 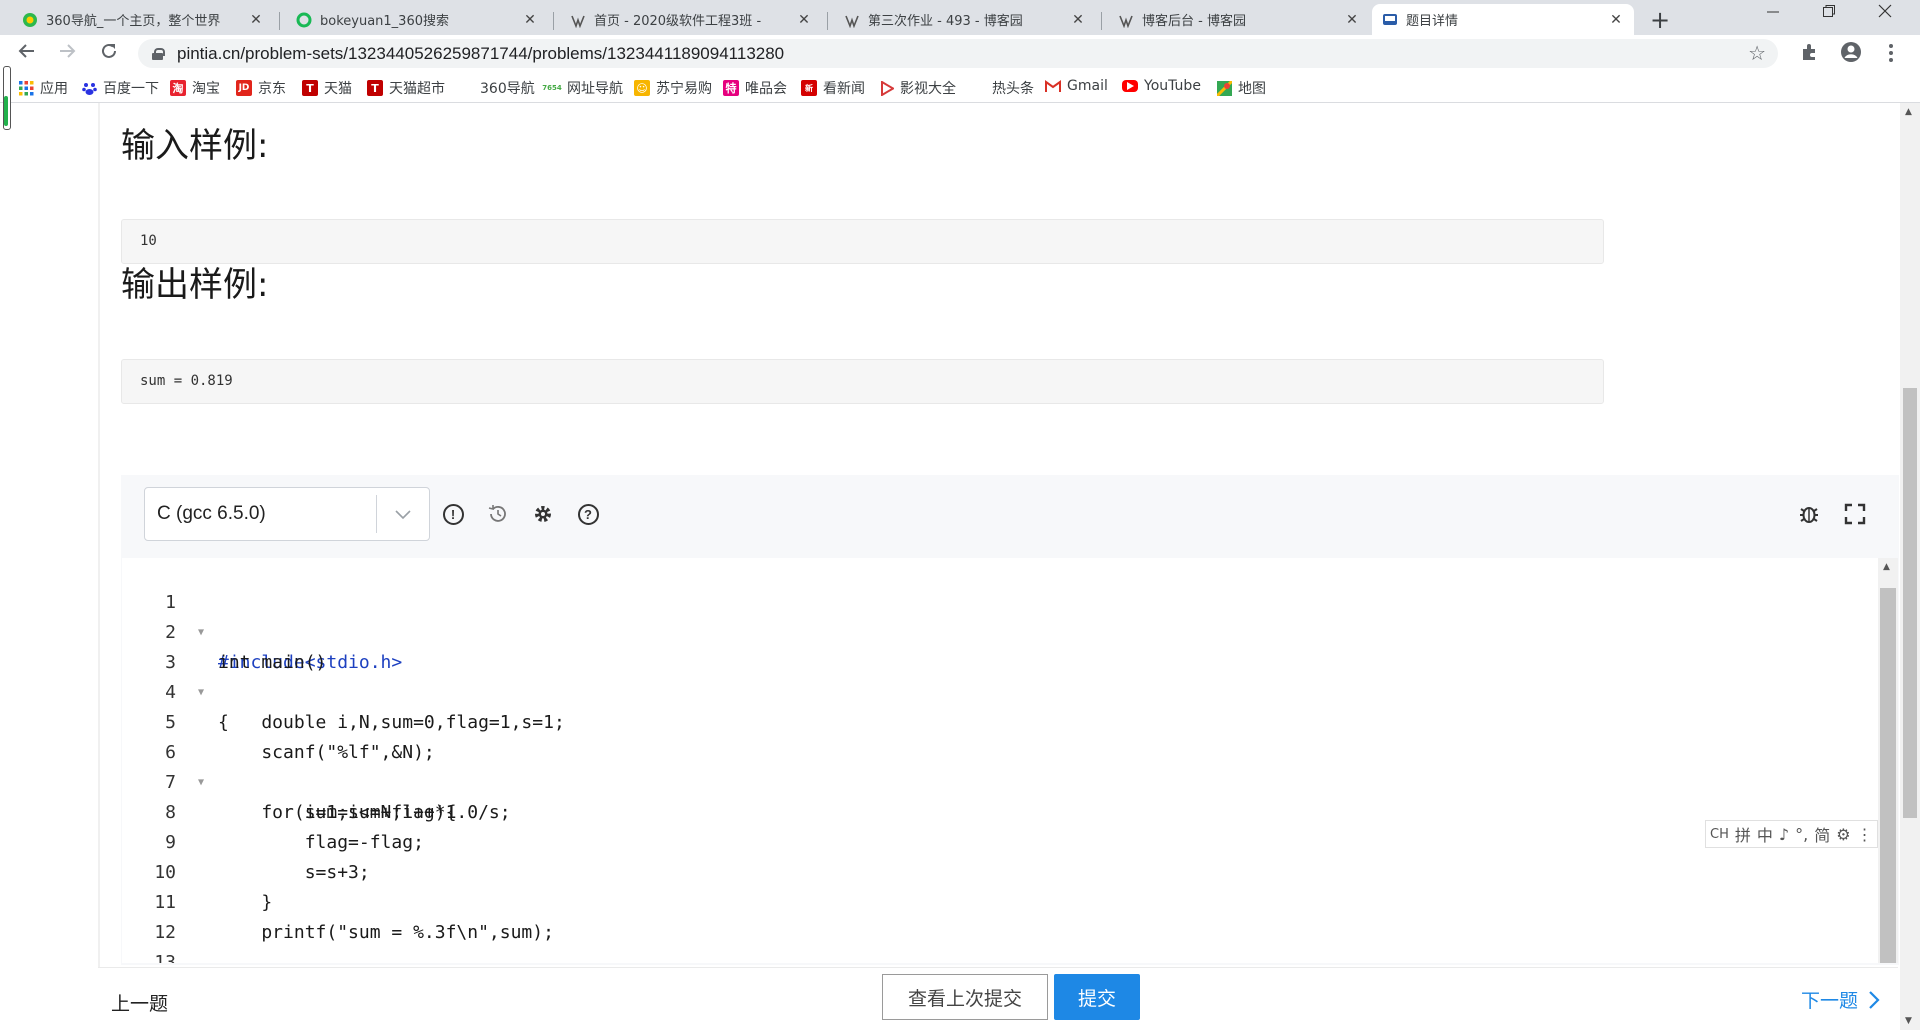 I want to click on next-problem-label: 下一题, so click(x=1830, y=1001).